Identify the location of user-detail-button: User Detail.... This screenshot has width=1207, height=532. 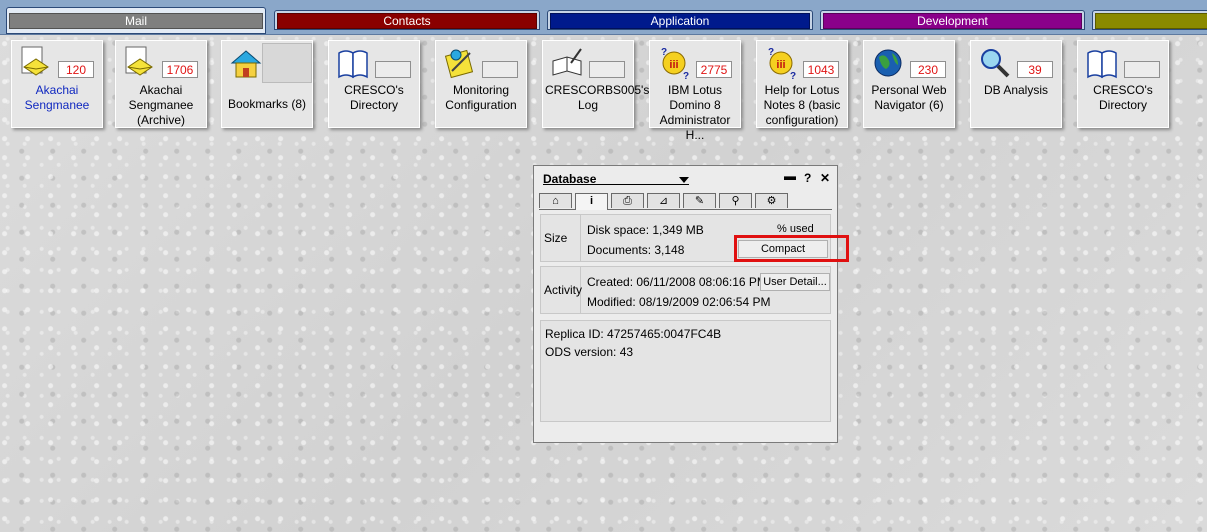
(795, 282).